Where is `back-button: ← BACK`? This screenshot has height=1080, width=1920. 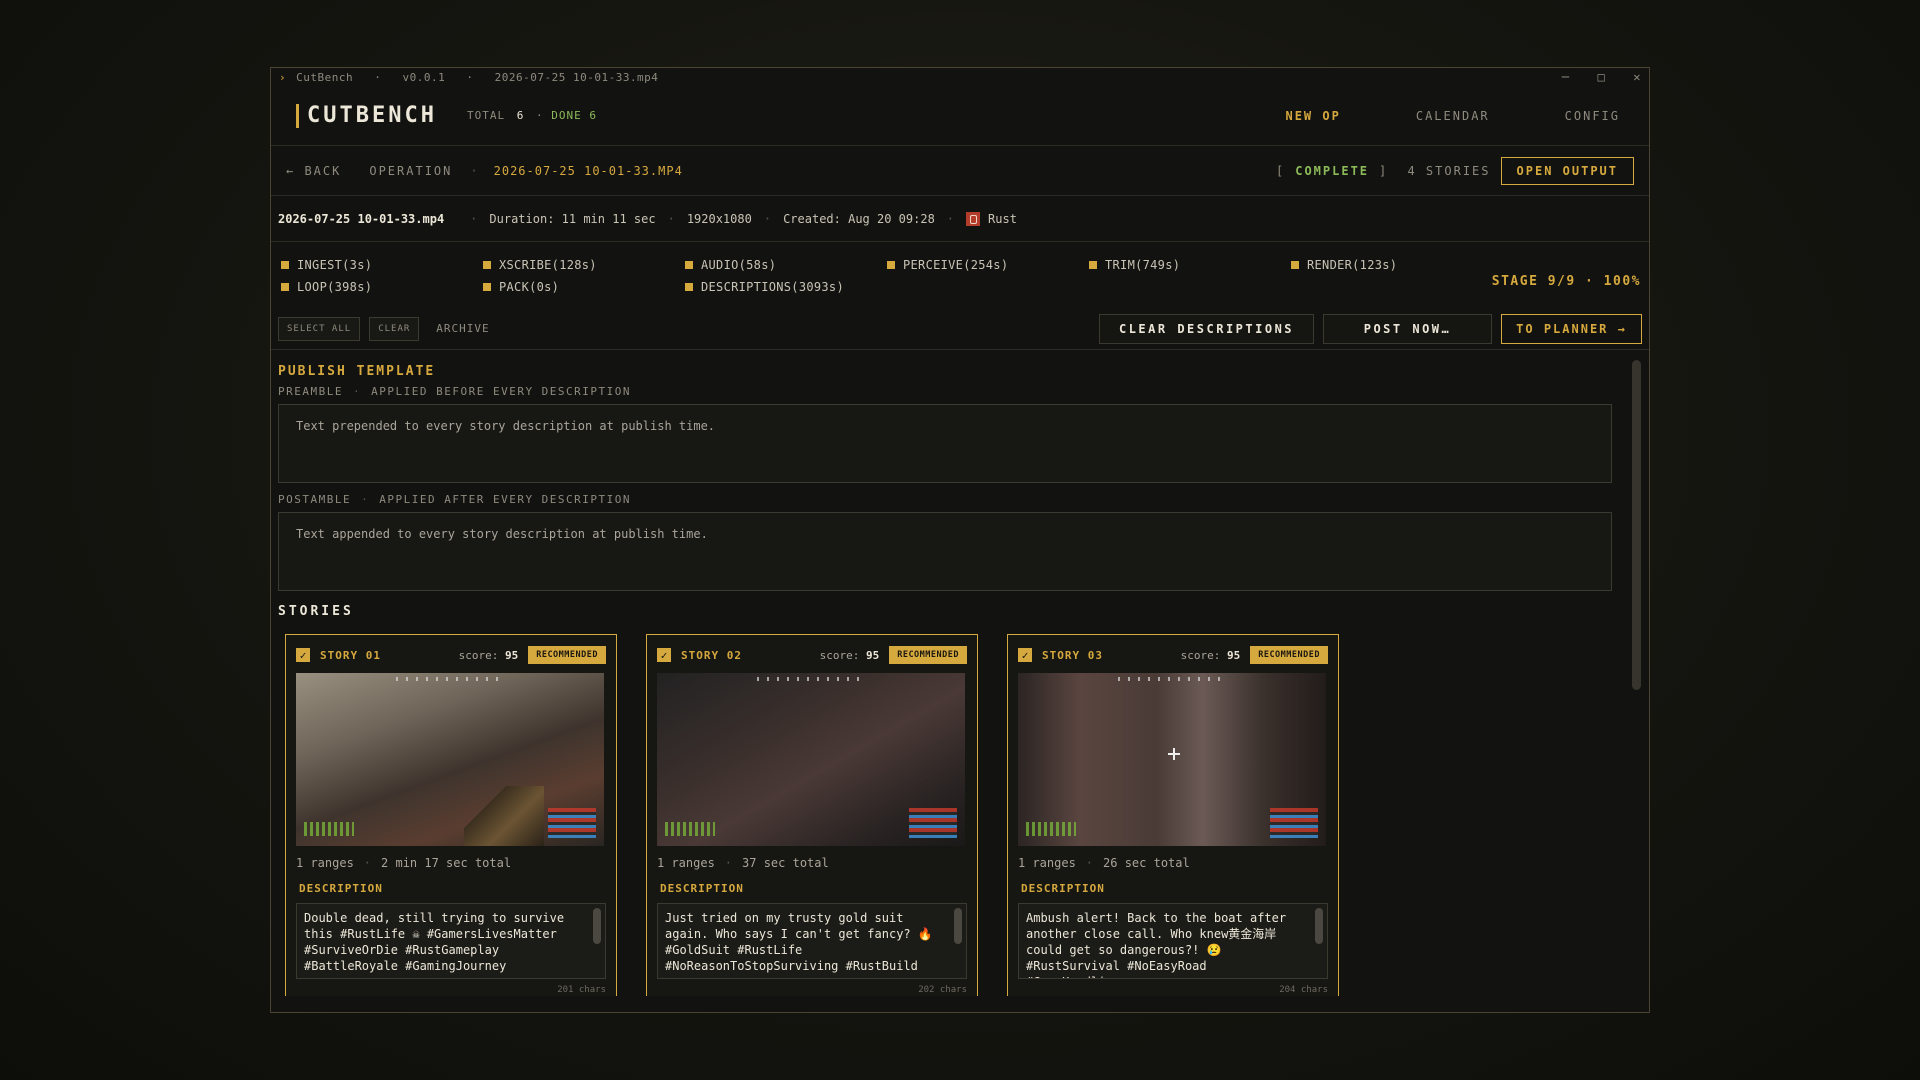
back-button: ← BACK is located at coordinates (313, 171).